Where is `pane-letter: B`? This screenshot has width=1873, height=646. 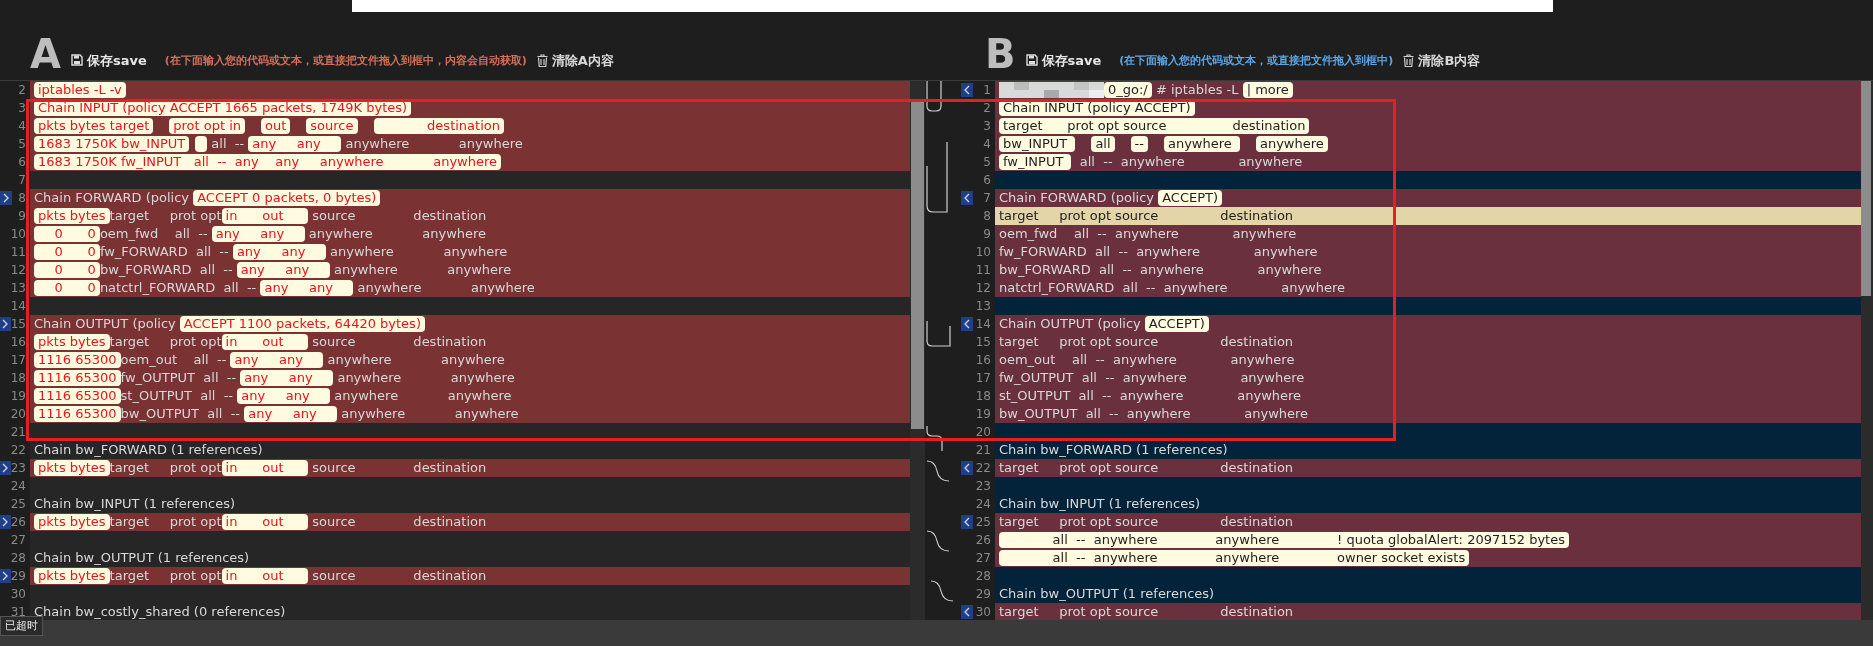 pane-letter: B is located at coordinates (1000, 54).